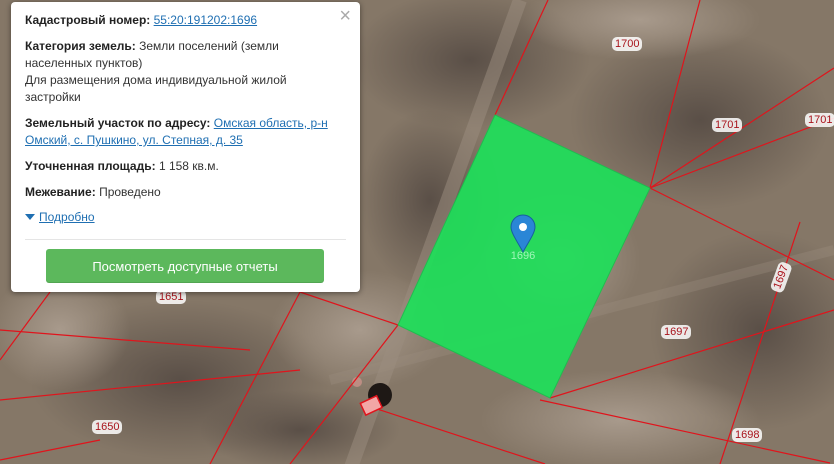  I want to click on triangle-down-icon, so click(30, 217).